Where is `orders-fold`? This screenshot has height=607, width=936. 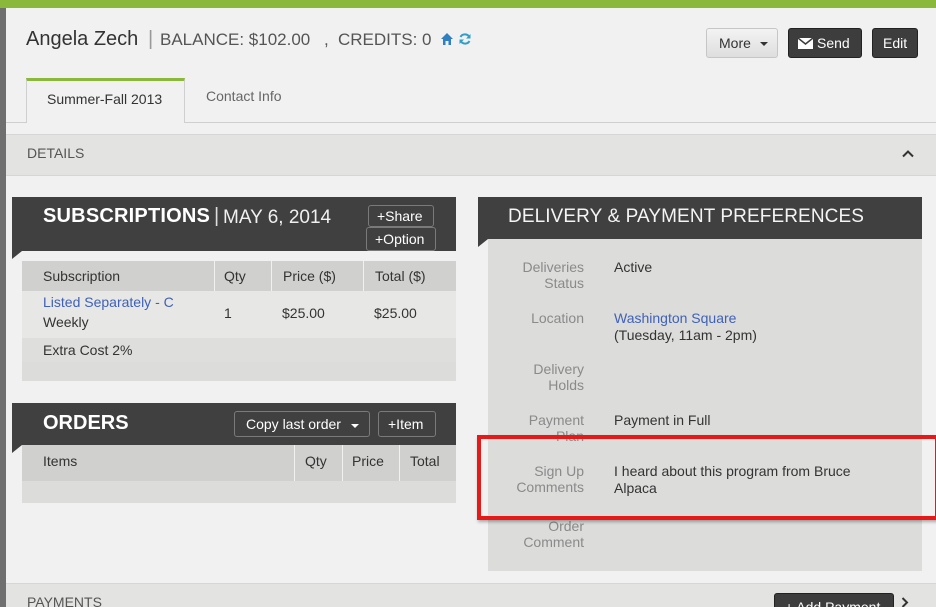 orders-fold is located at coordinates (17, 449).